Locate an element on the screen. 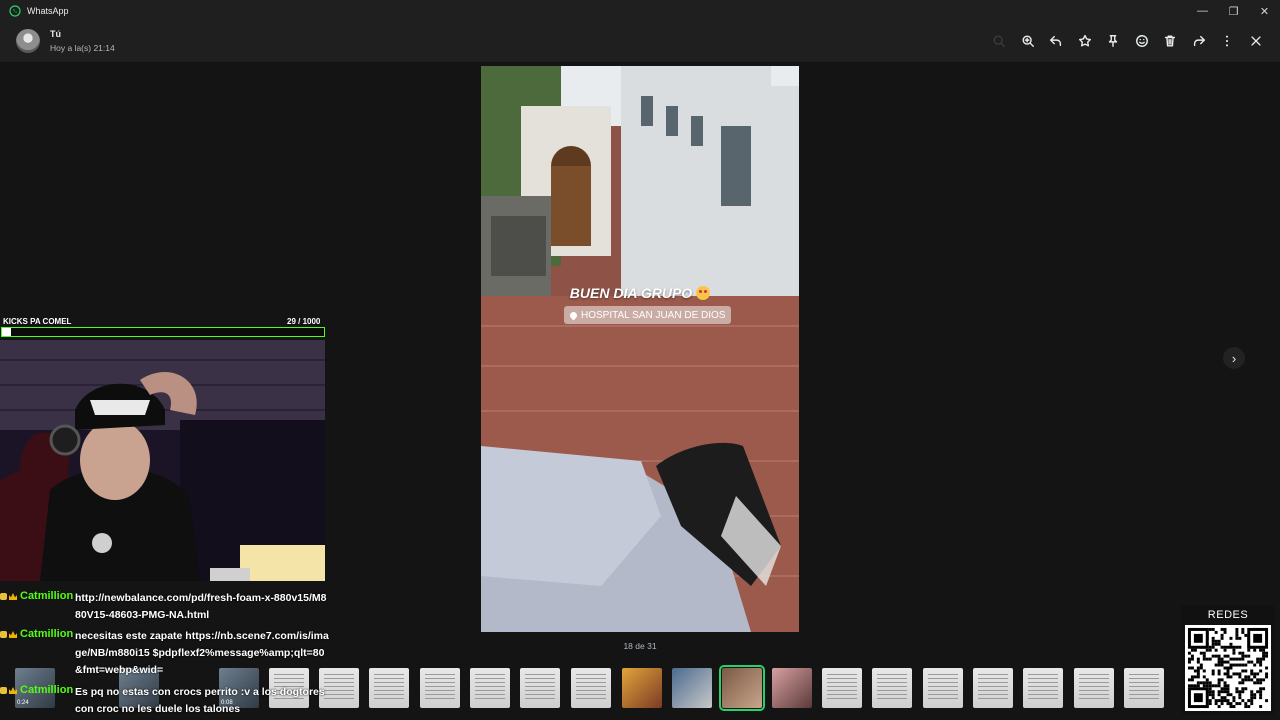 The width and height of the screenshot is (1280, 720). app-title: WhatsApp is located at coordinates (48, 11).